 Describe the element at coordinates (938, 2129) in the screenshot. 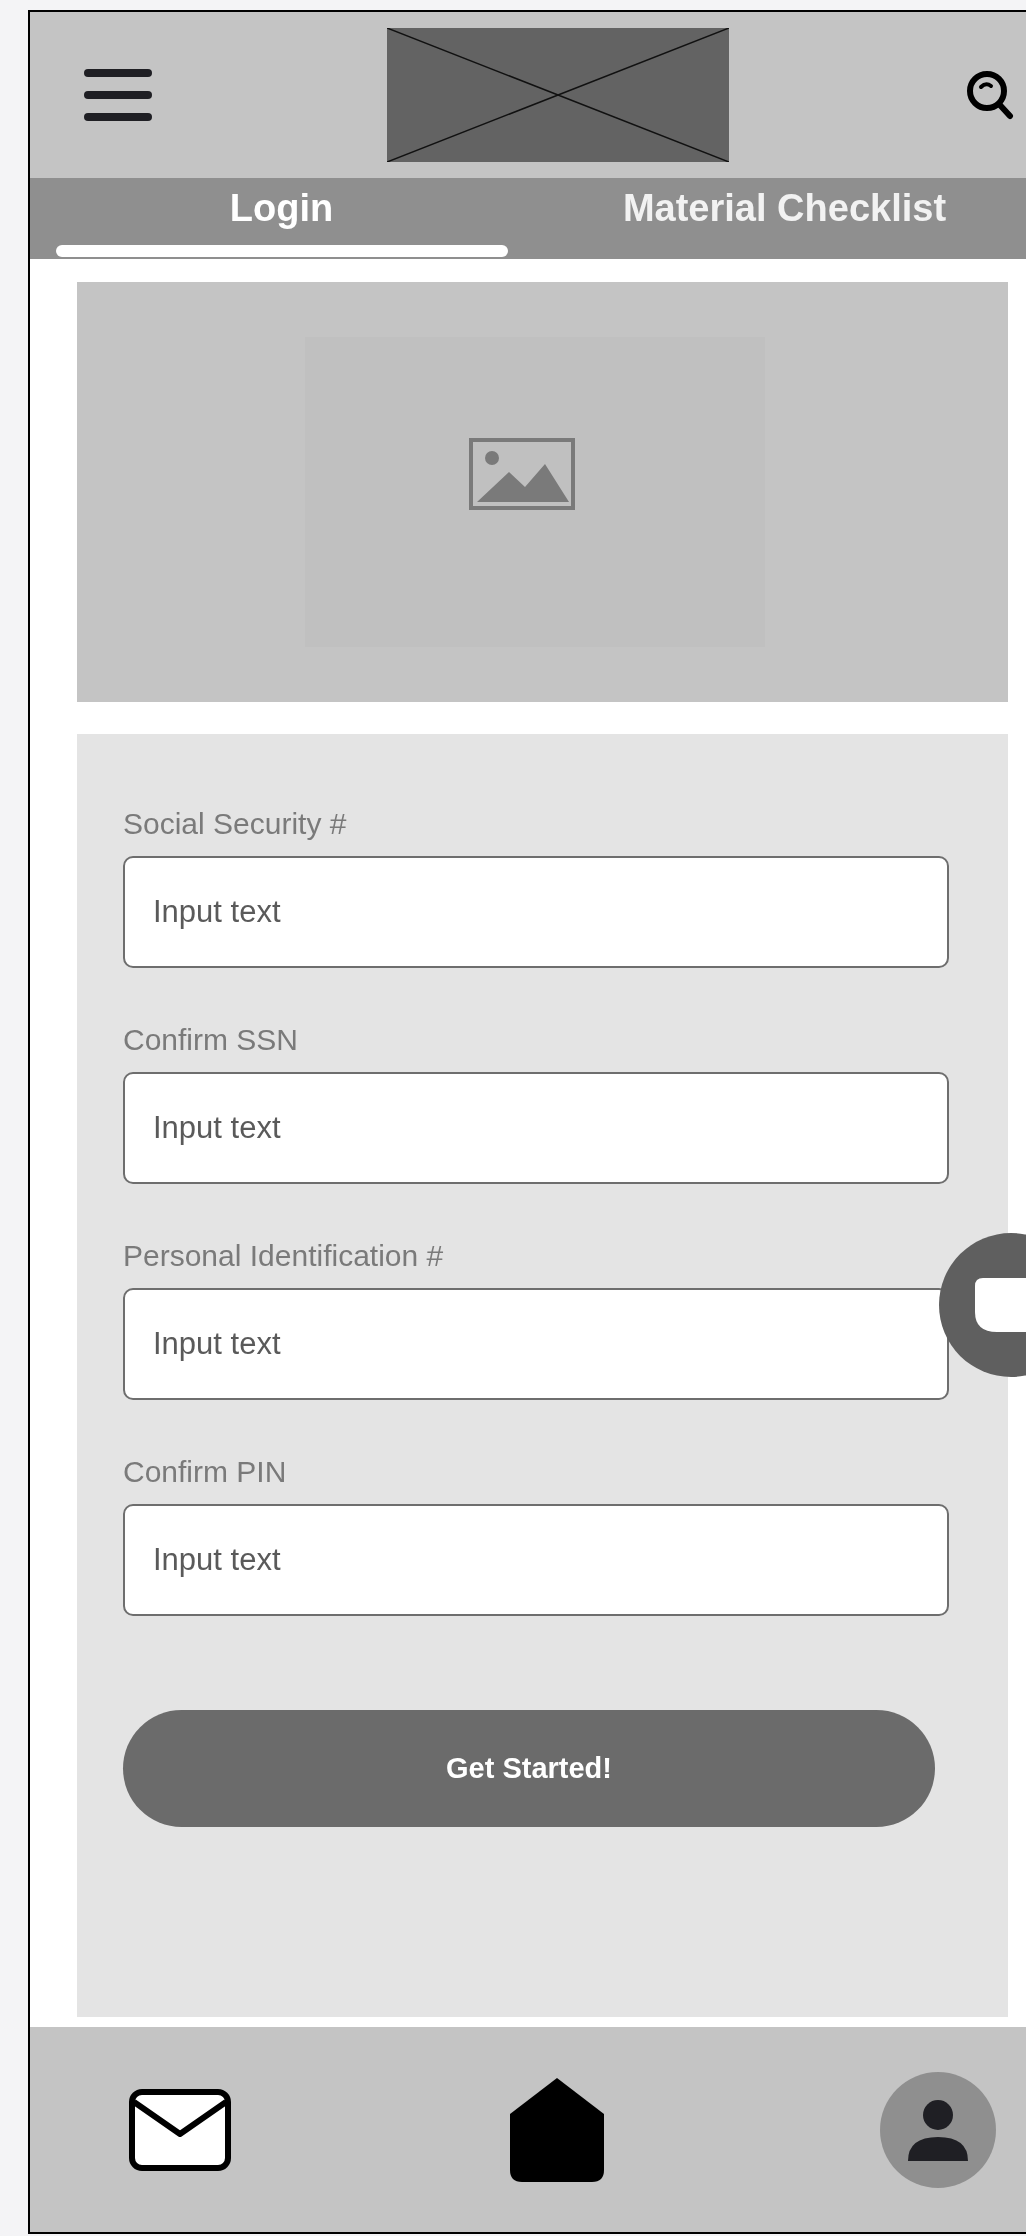

I see `person-icon` at that location.